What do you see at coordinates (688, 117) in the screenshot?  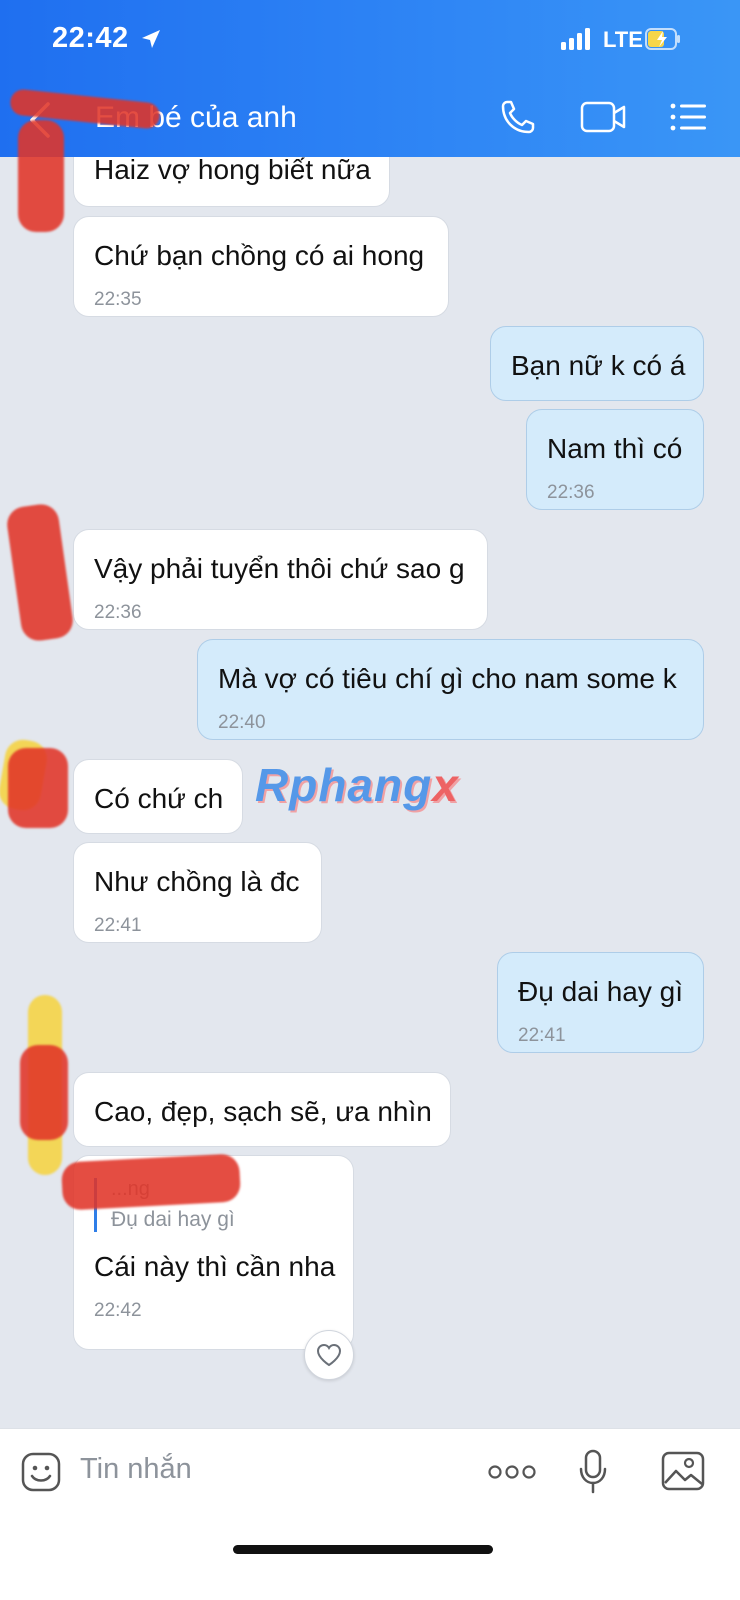 I see `menu-list-icon` at bounding box center [688, 117].